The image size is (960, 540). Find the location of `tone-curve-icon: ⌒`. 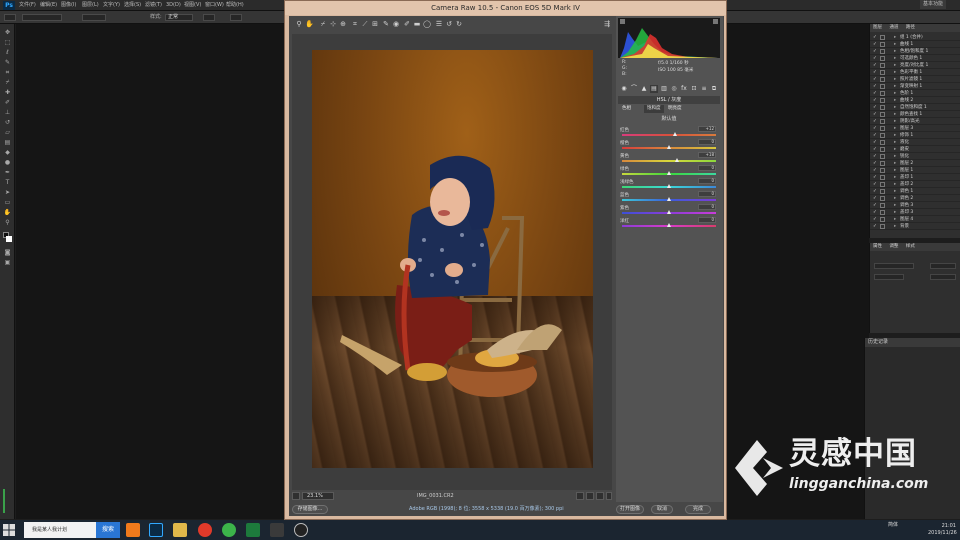

tone-curve-icon: ⌒ is located at coordinates (634, 89).